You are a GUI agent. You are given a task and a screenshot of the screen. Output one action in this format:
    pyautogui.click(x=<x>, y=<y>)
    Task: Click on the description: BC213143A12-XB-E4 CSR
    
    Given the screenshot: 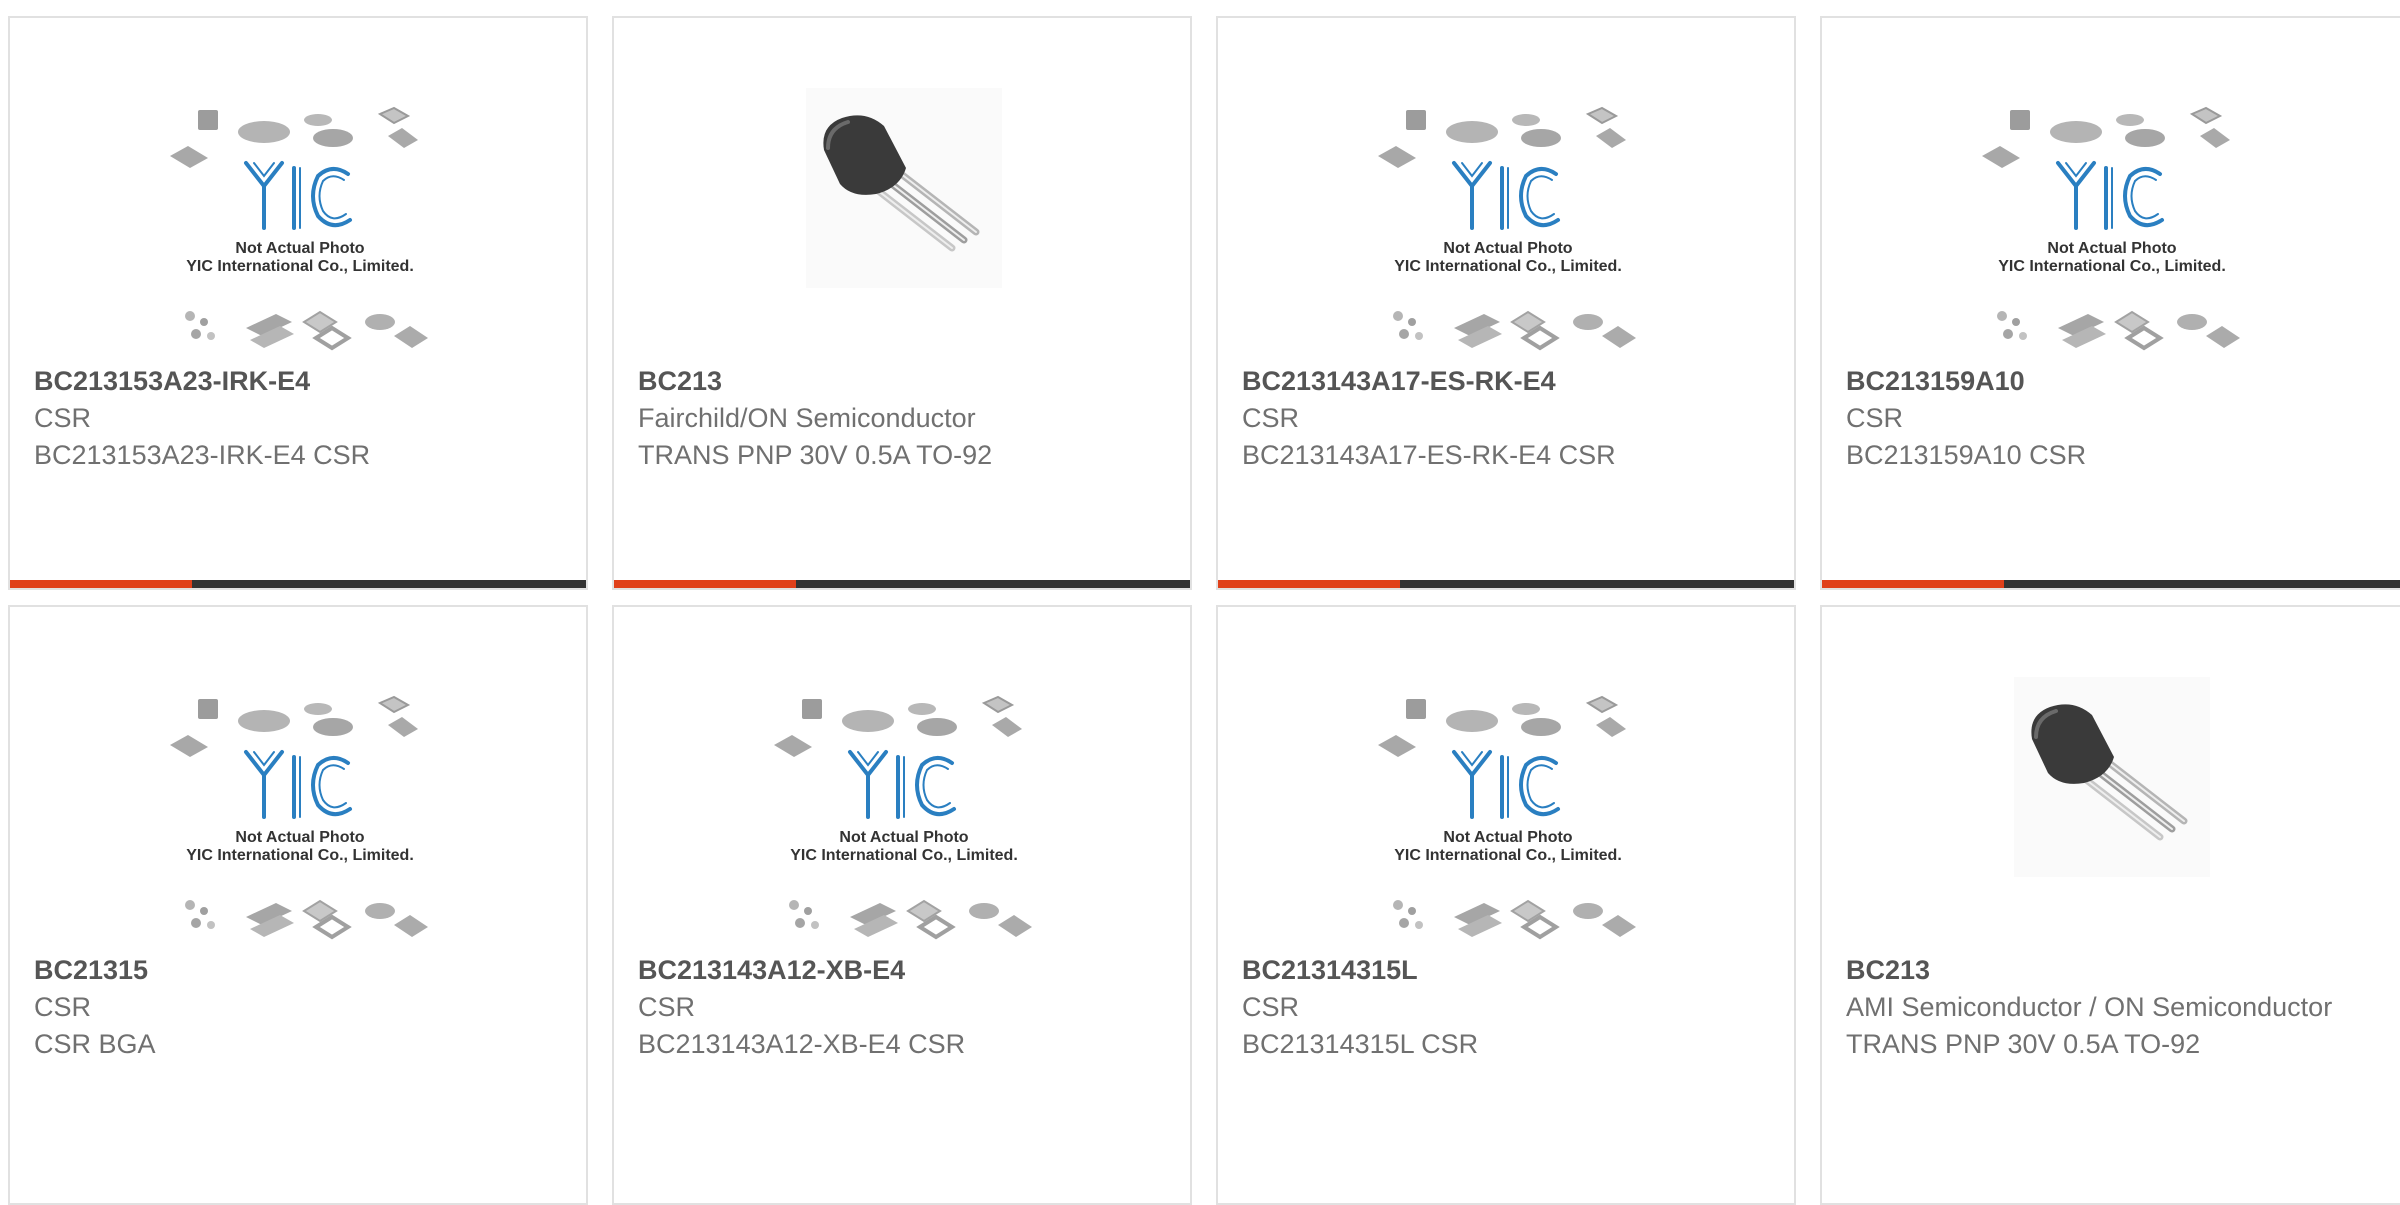 What is the action you would take?
    pyautogui.click(x=802, y=1044)
    